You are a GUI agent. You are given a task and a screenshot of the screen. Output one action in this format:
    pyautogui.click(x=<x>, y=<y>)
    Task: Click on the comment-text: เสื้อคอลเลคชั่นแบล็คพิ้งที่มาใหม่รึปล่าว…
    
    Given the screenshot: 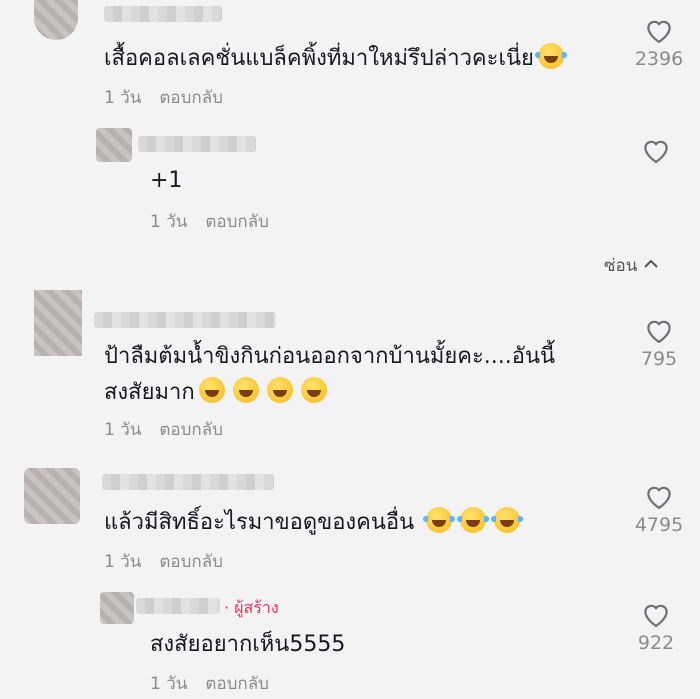 What is the action you would take?
    pyautogui.click(x=335, y=59)
    